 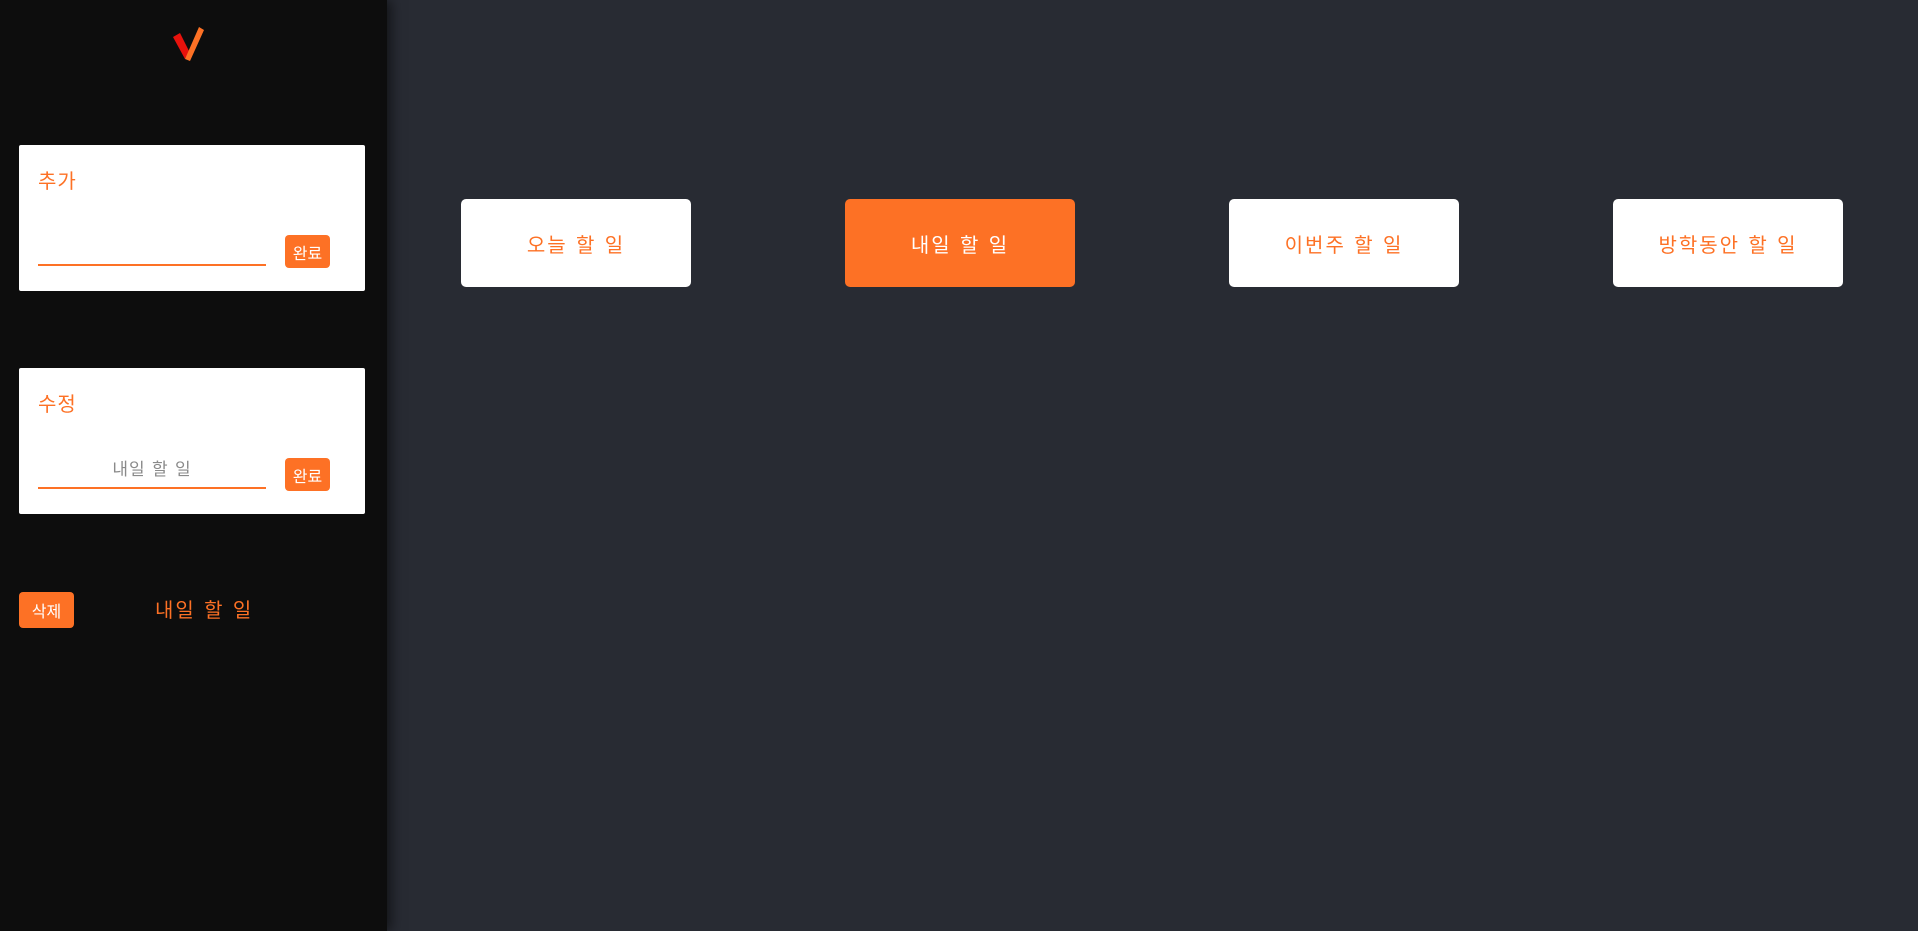 What do you see at coordinates (152, 248) in the screenshot?
I see `add-input` at bounding box center [152, 248].